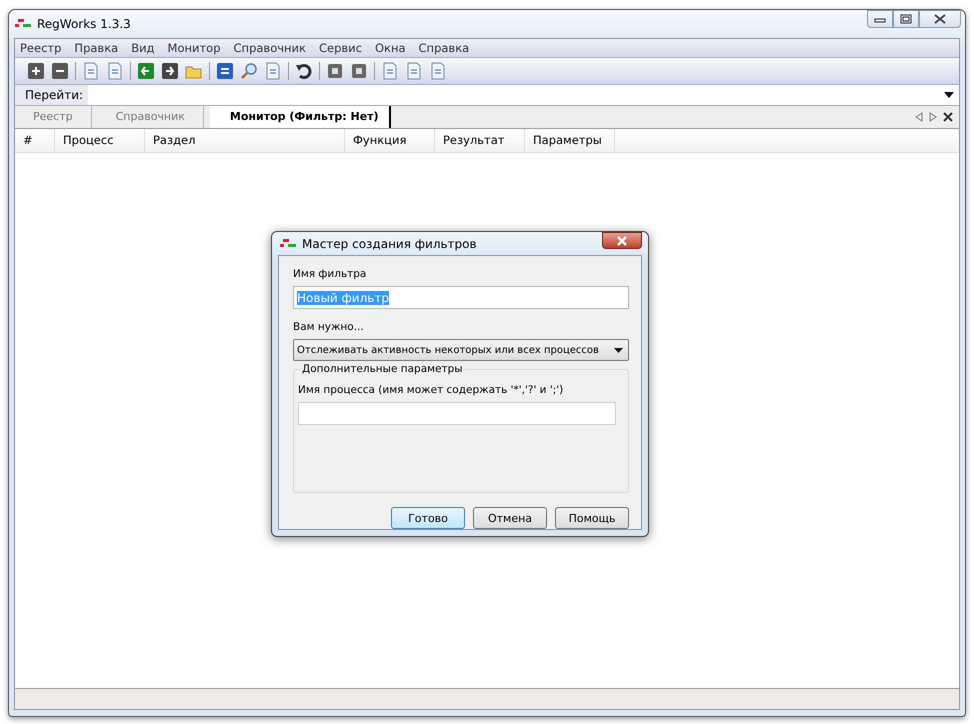  What do you see at coordinates (270, 48) in the screenshot?
I see `menu-item: Справочник` at bounding box center [270, 48].